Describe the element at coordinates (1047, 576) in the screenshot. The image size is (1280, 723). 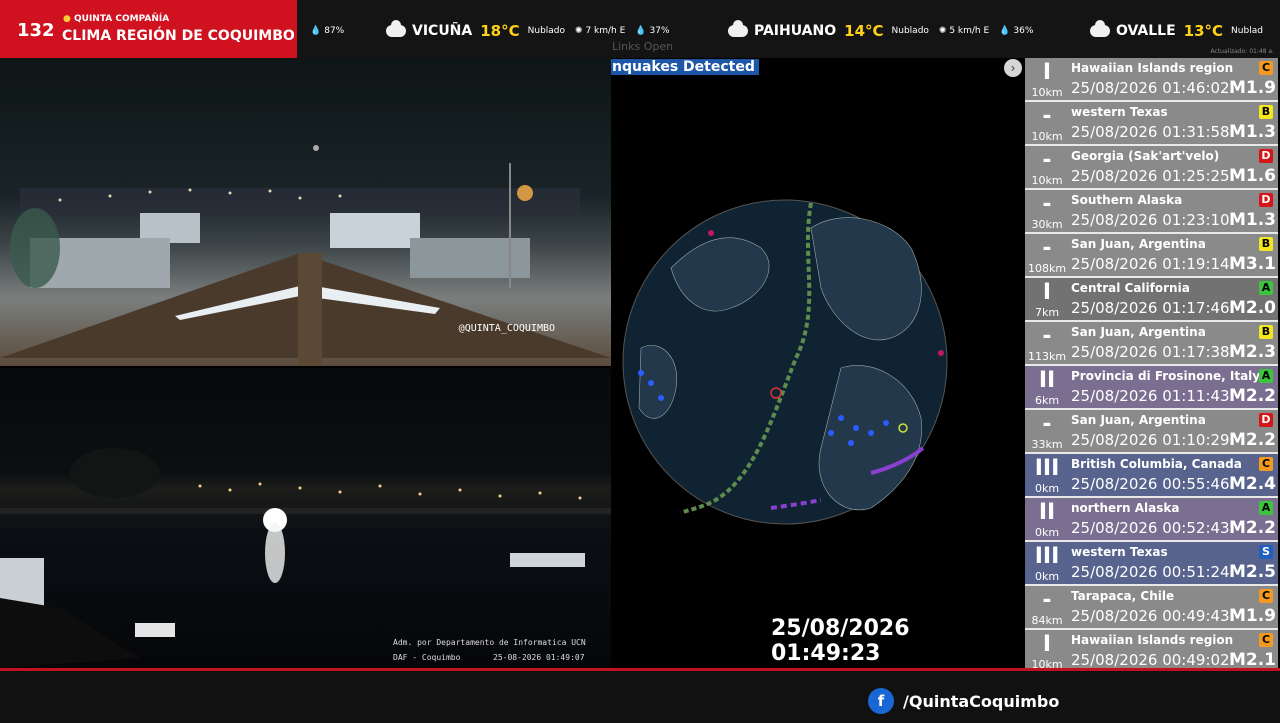
I see `quake-depth: 0km` at that location.